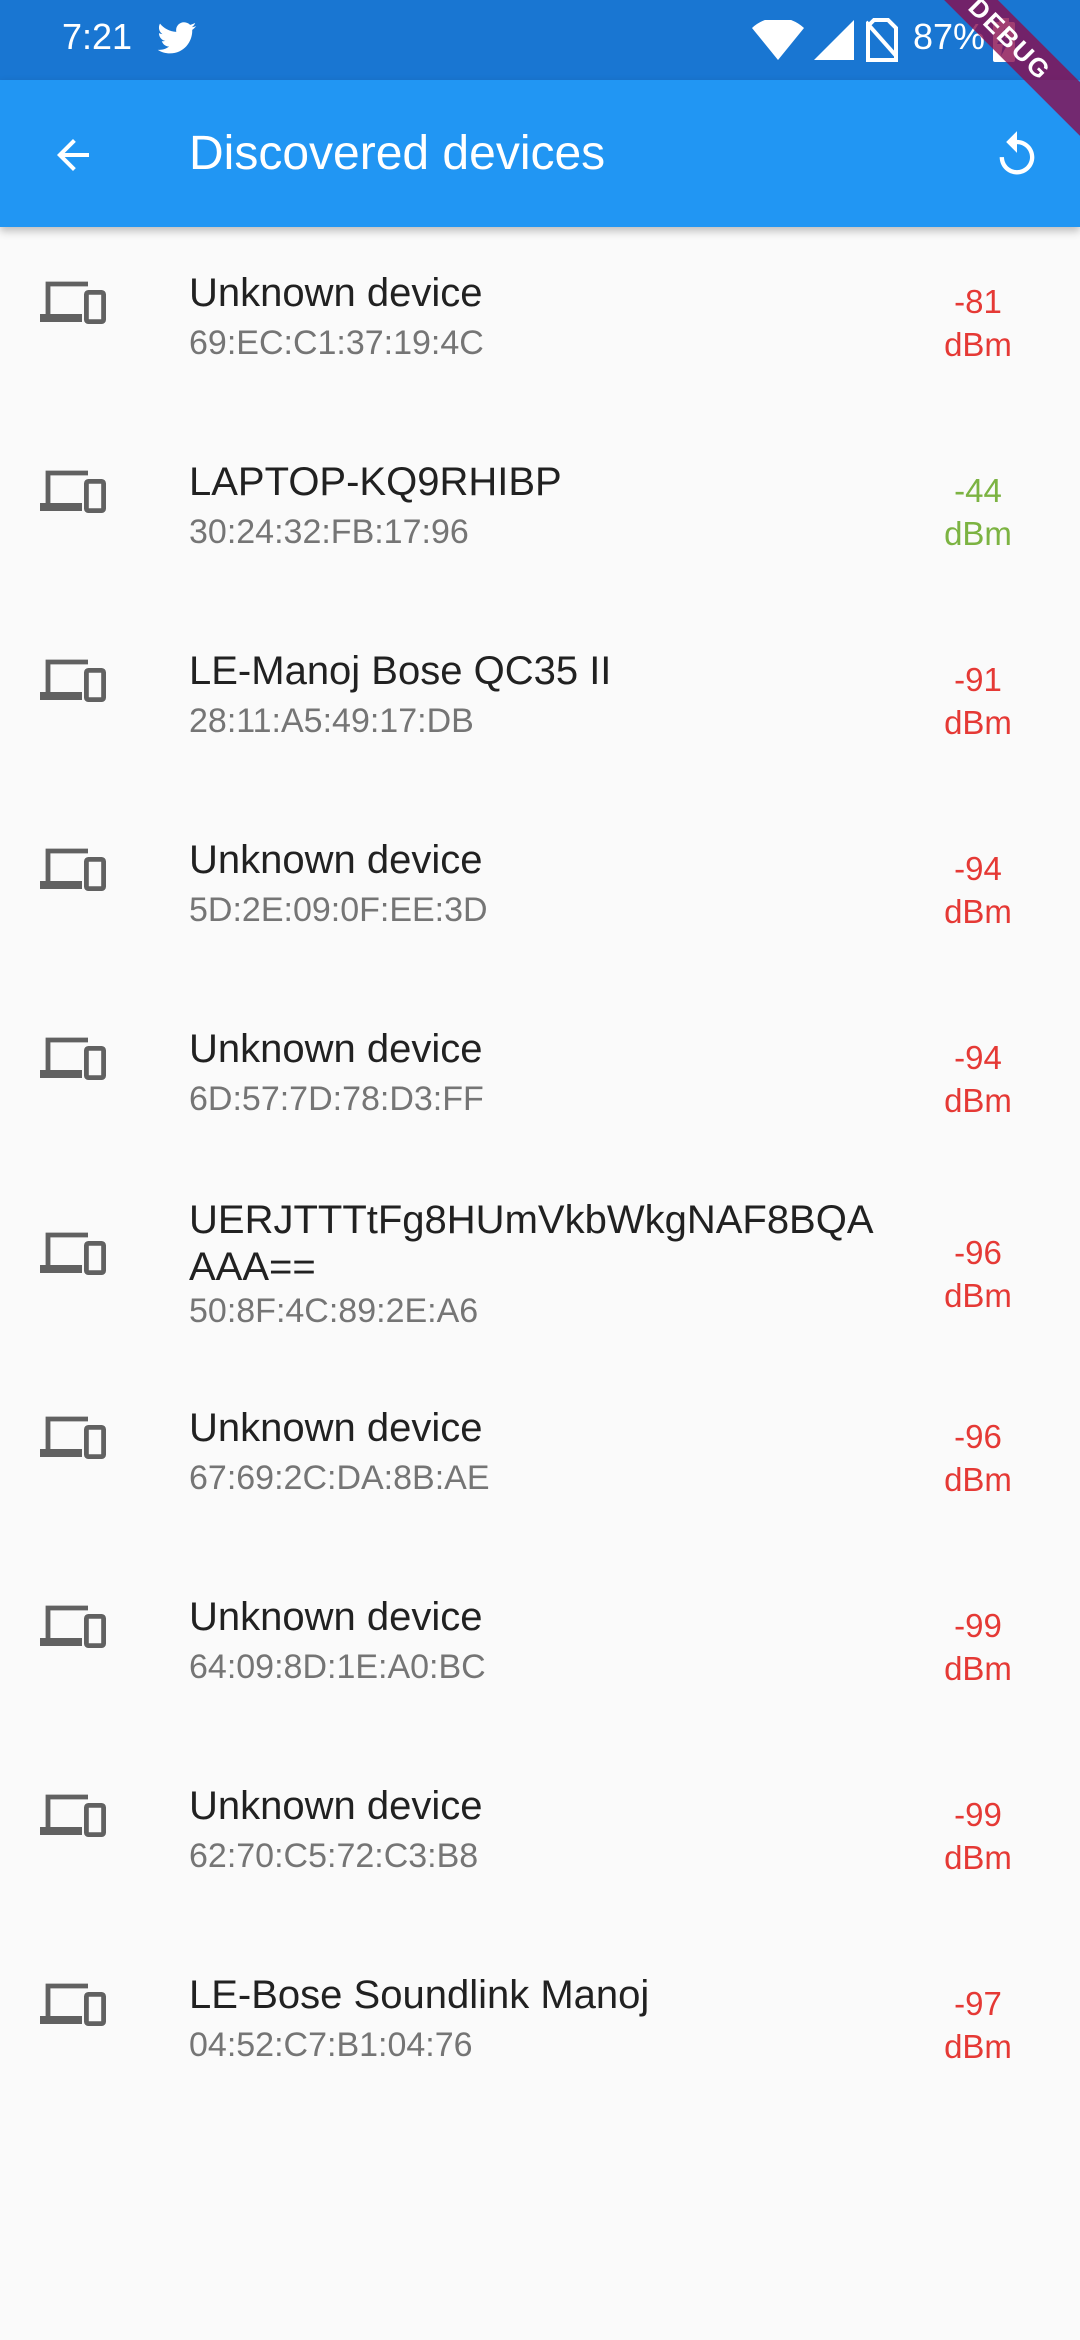 The image size is (1080, 2340). I want to click on device-address: 04:52:C7:B1:04:76, so click(331, 2045).